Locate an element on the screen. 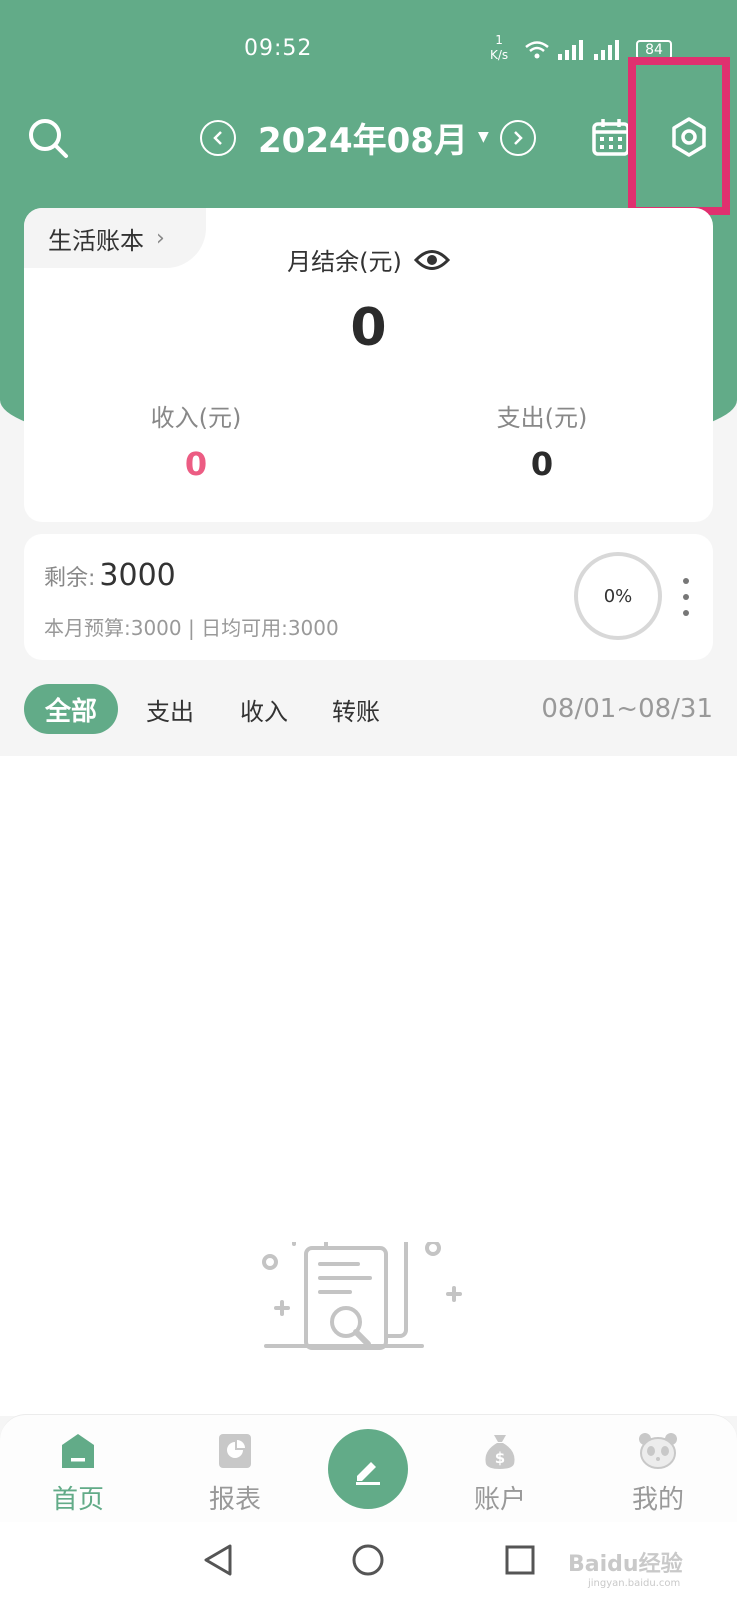 The height and width of the screenshot is (1600, 737). nav-home-label: 首页 is located at coordinates (77, 1500).